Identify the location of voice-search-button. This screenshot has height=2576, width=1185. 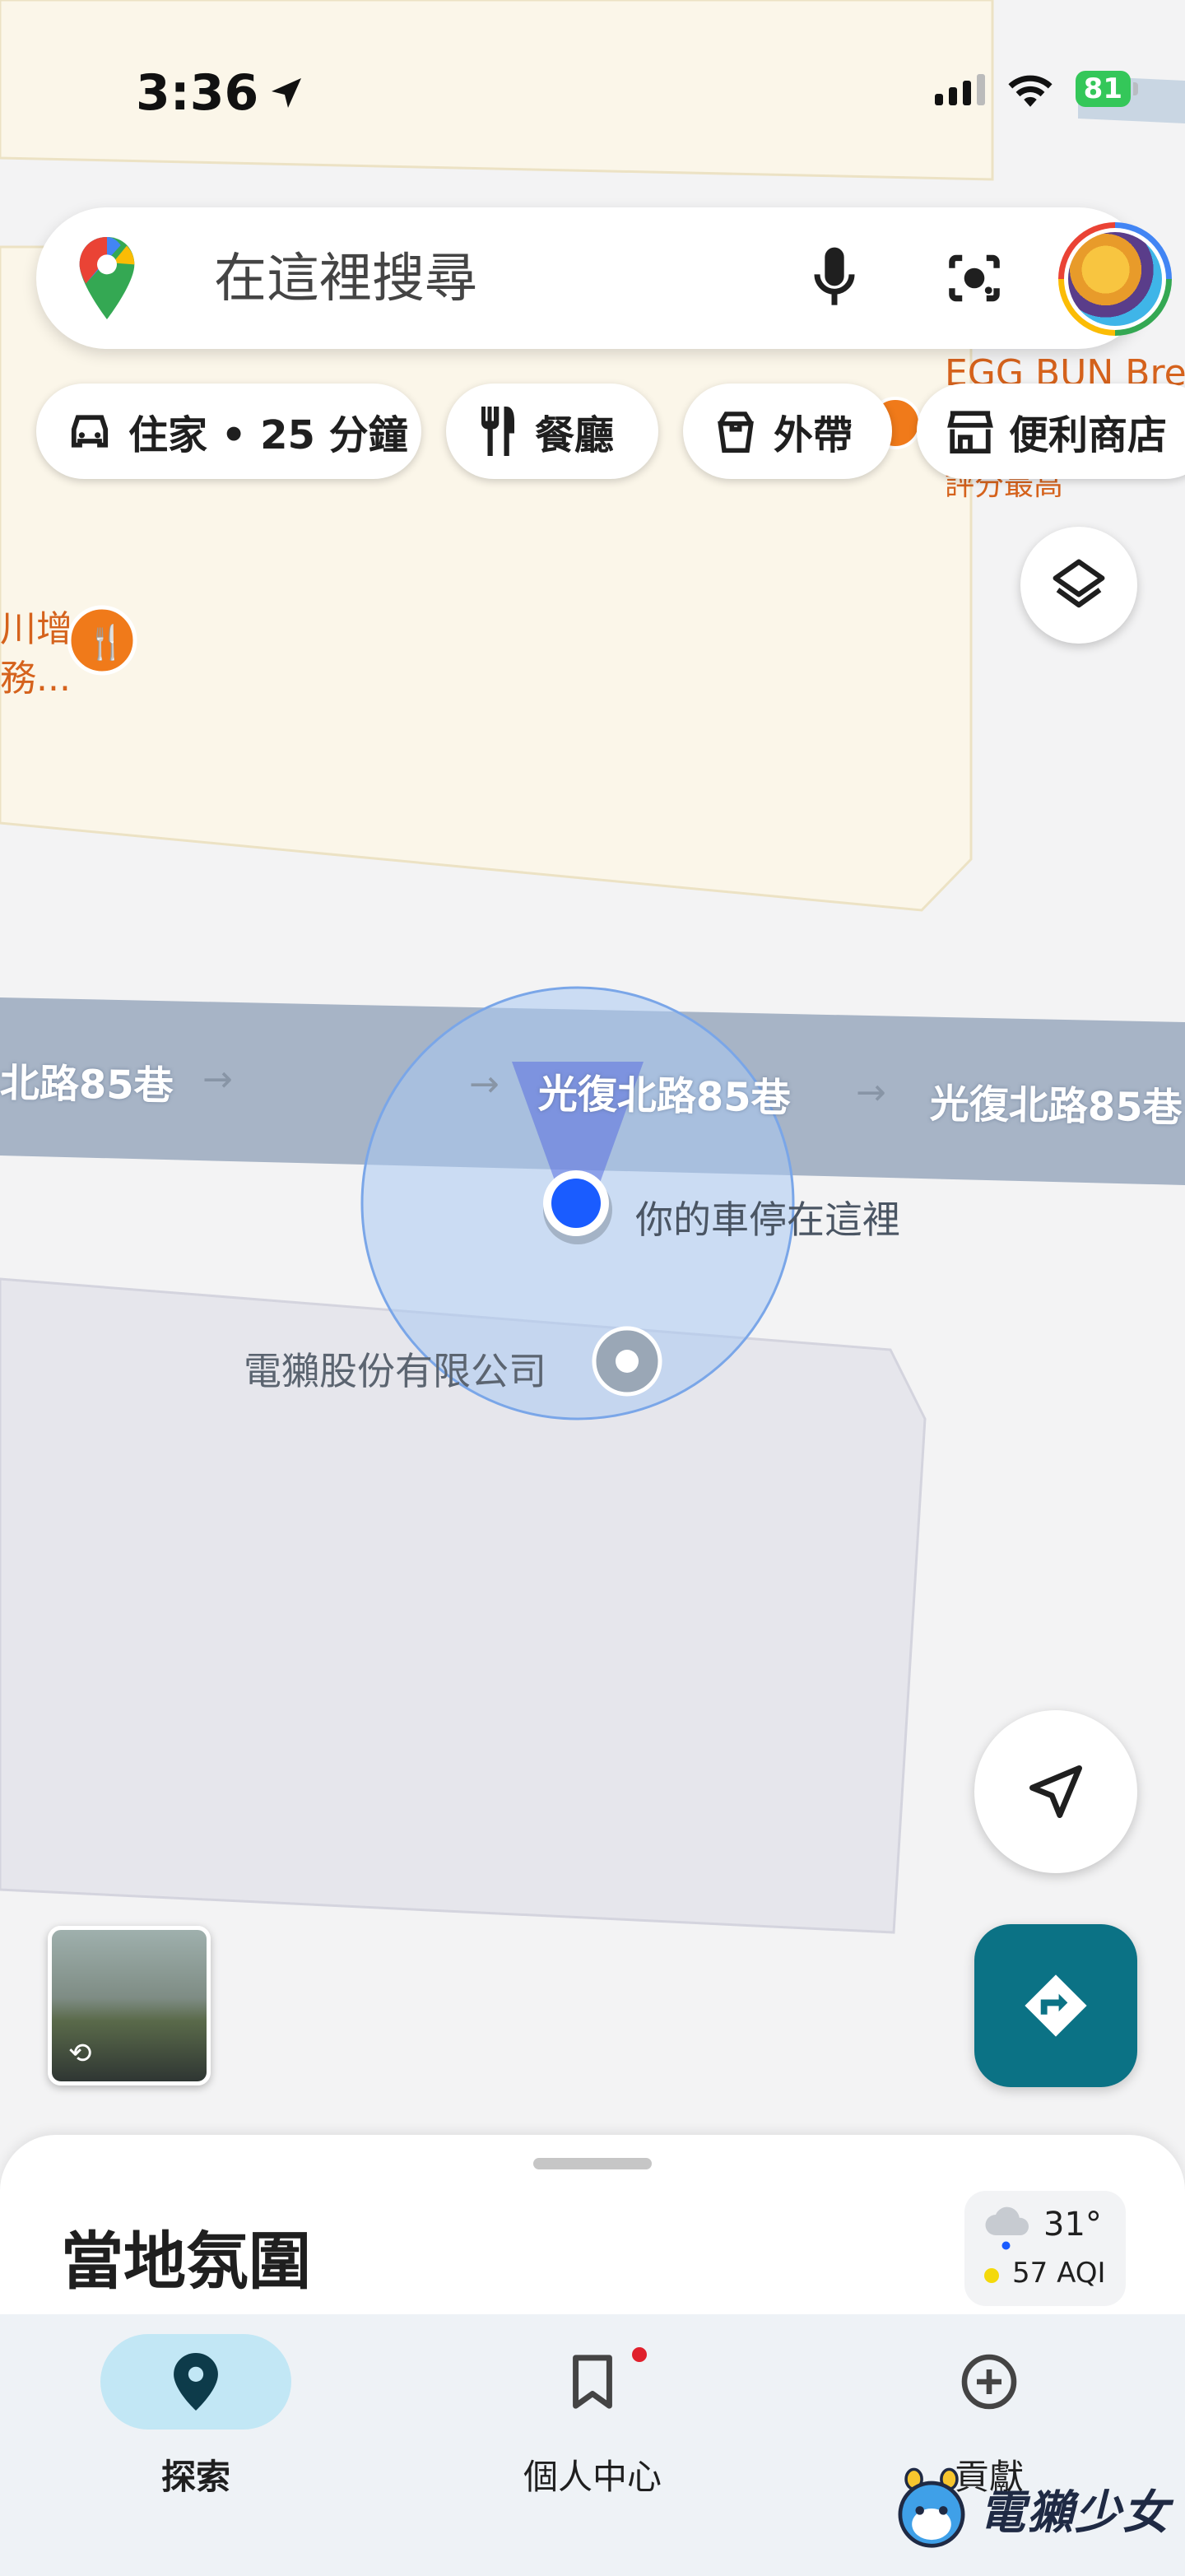
(834, 278).